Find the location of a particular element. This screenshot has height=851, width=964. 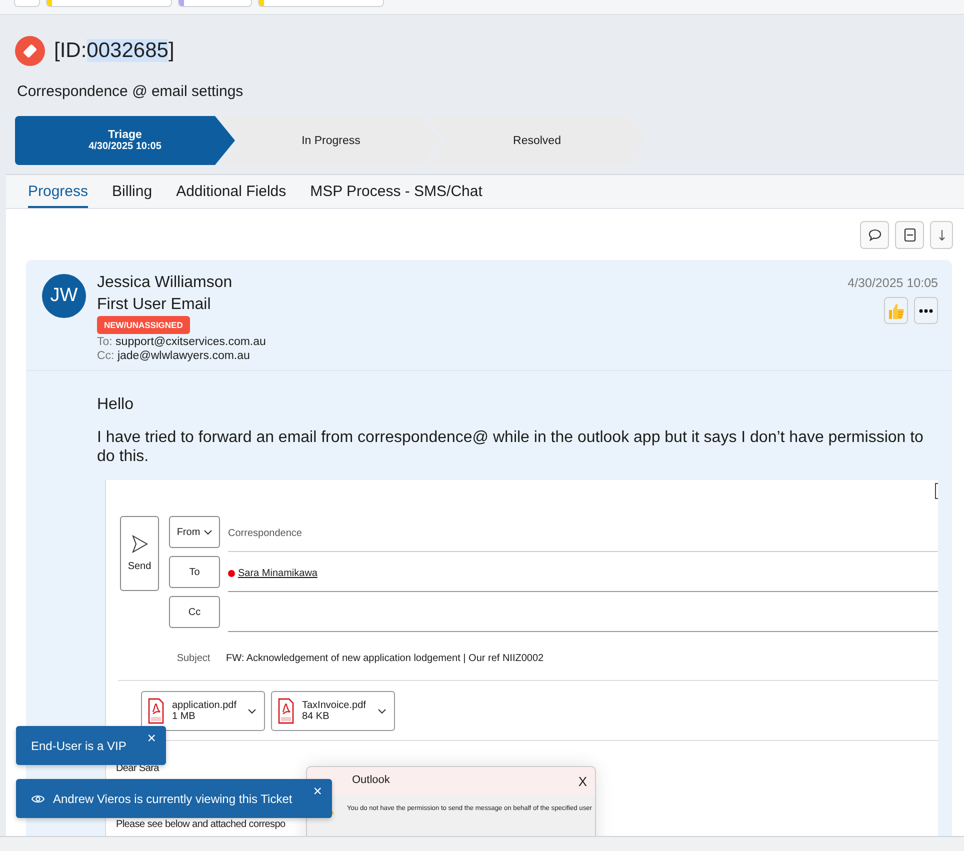

collapse-button is located at coordinates (909, 235).